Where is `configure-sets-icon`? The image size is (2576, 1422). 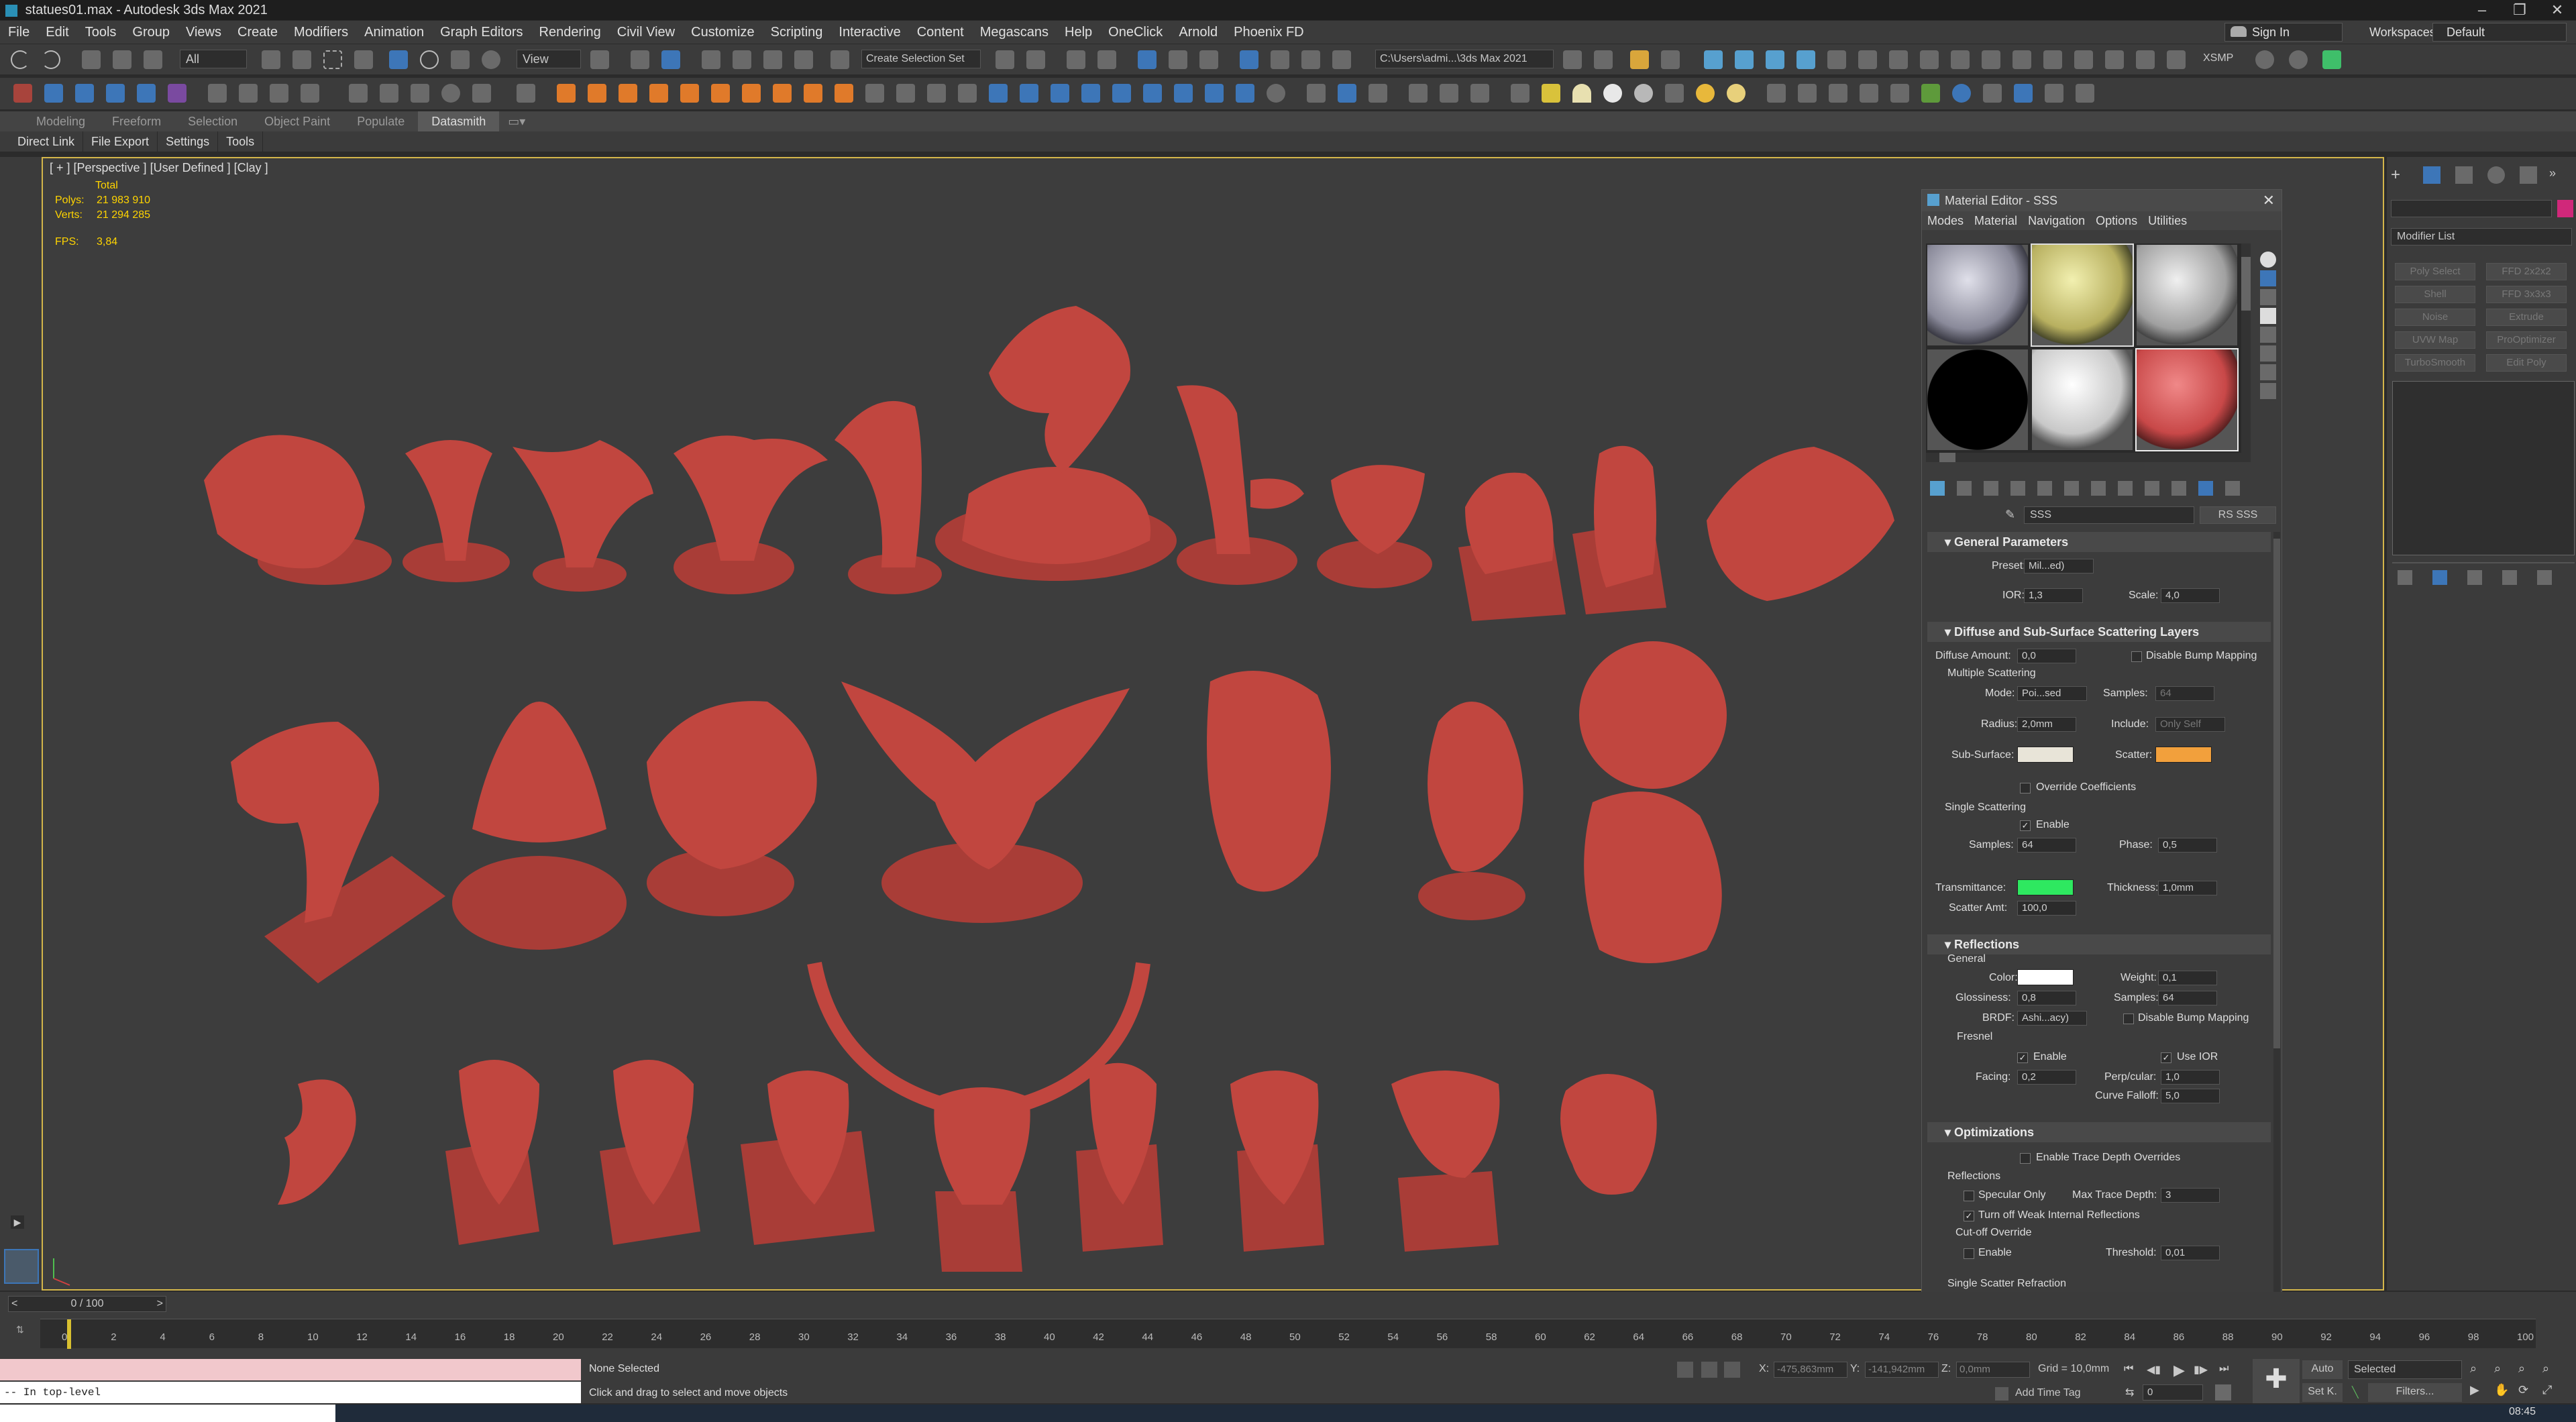
configure-sets-icon is located at coordinates (2544, 578).